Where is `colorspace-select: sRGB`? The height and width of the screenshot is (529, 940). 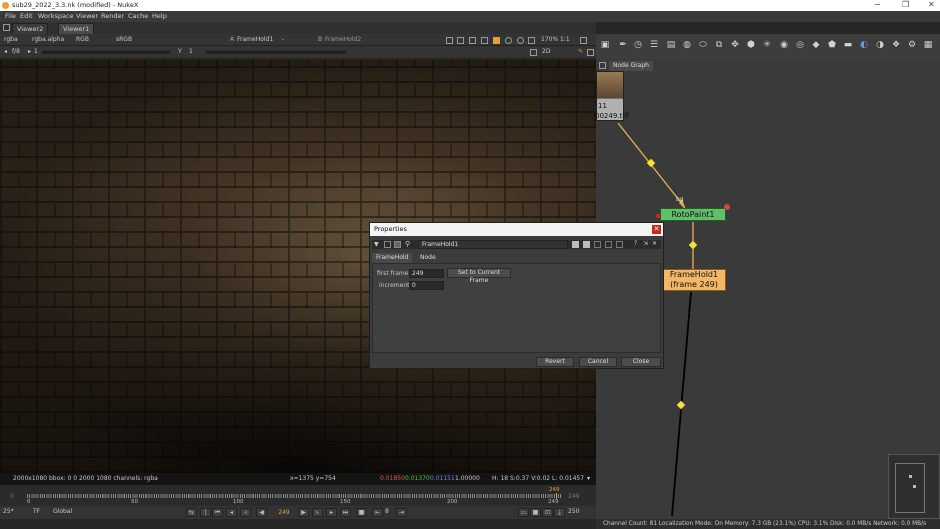
colorspace-select: sRGB is located at coordinates (124, 40).